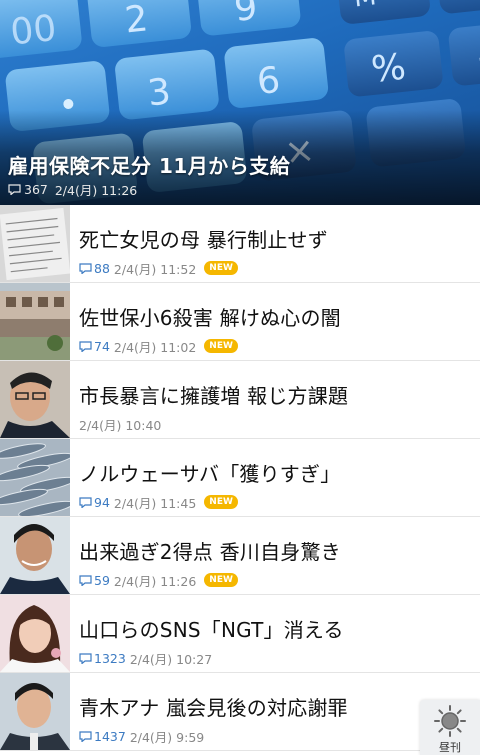 The width and height of the screenshot is (480, 755). Describe the element at coordinates (210, 318) in the screenshot. I see `article-title: 佐世保小6殺害 解けぬ心の闇` at that location.